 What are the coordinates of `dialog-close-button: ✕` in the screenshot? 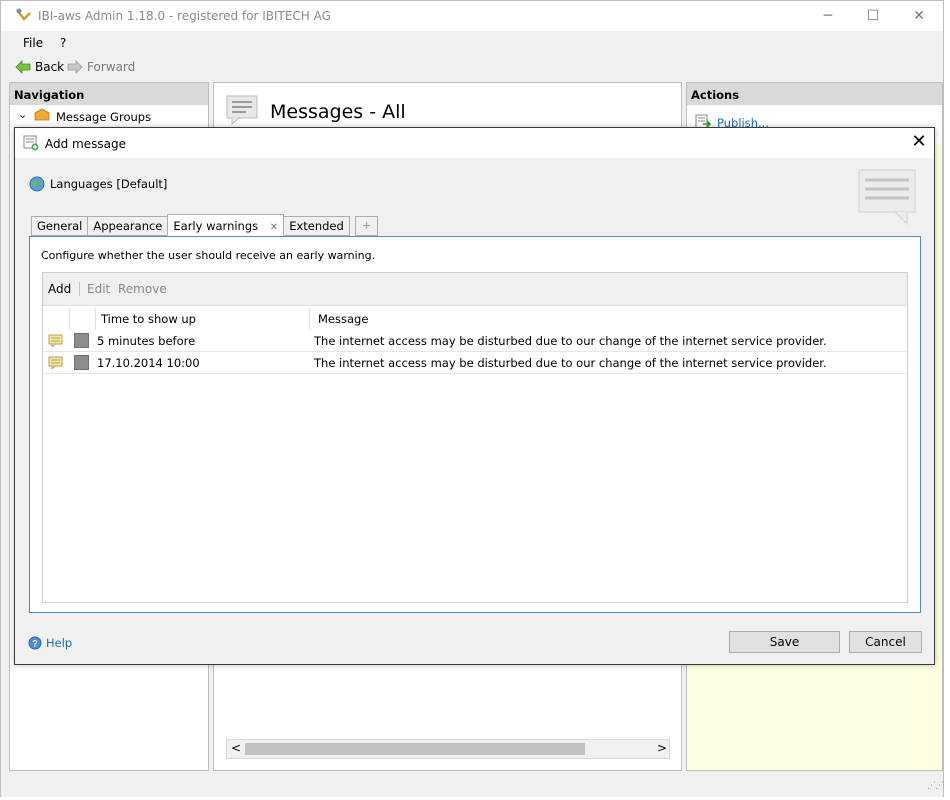 It's located at (919, 143).